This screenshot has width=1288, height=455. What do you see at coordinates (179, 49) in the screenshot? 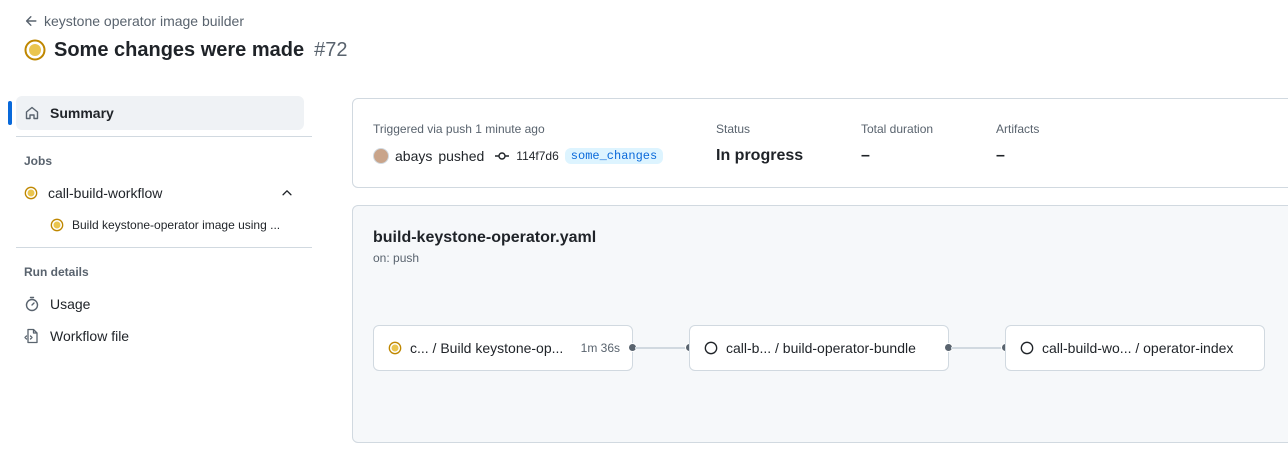
I see `page-title: Some changes were made` at bounding box center [179, 49].